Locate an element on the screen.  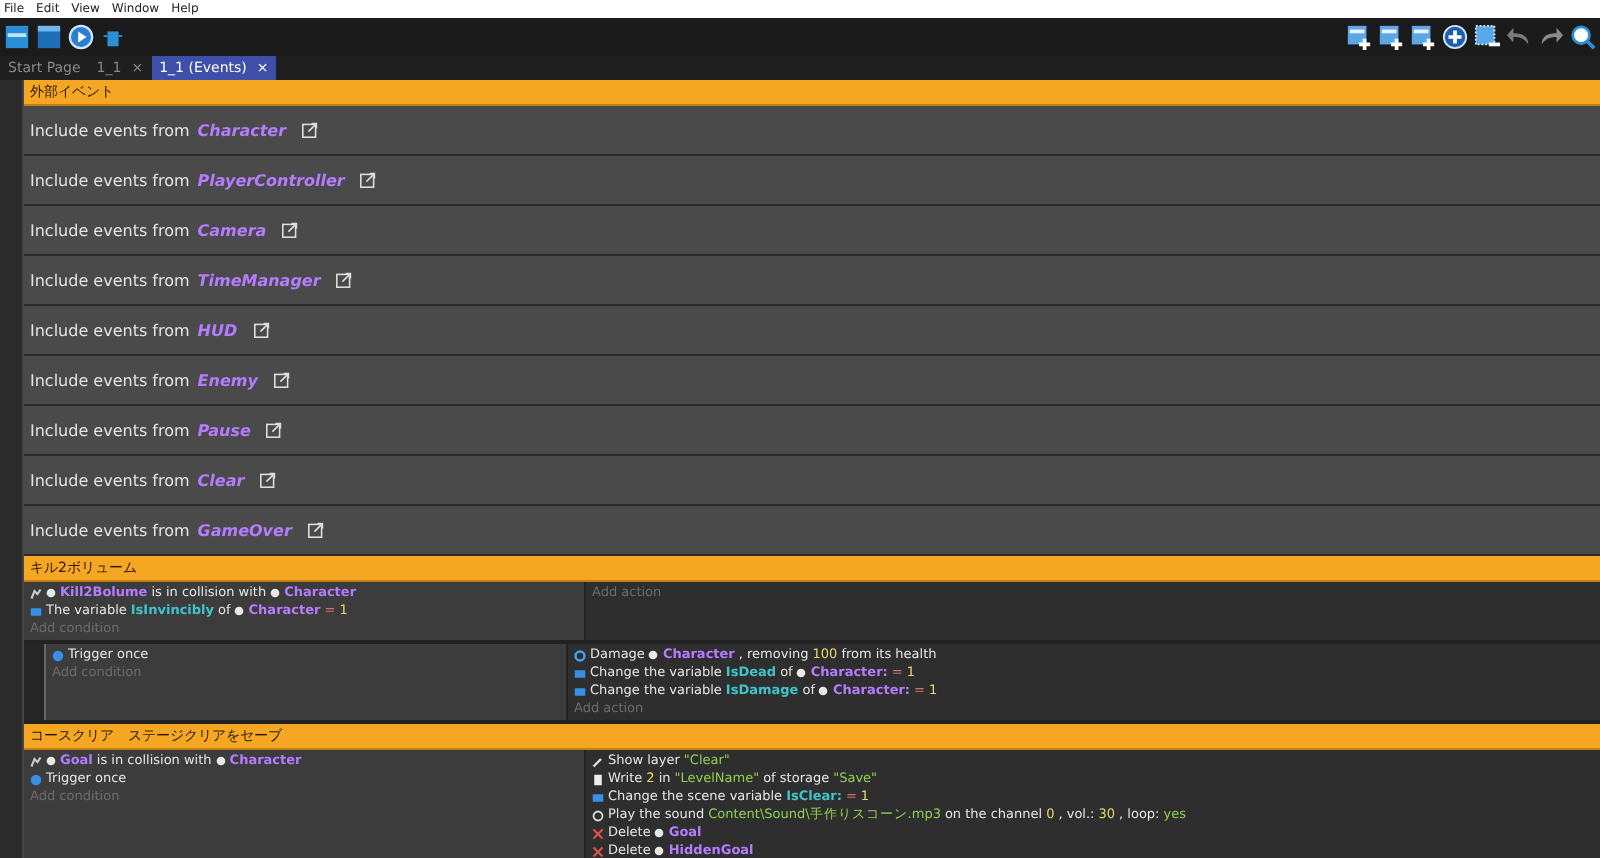
pencil-icon is located at coordinates (598, 761).